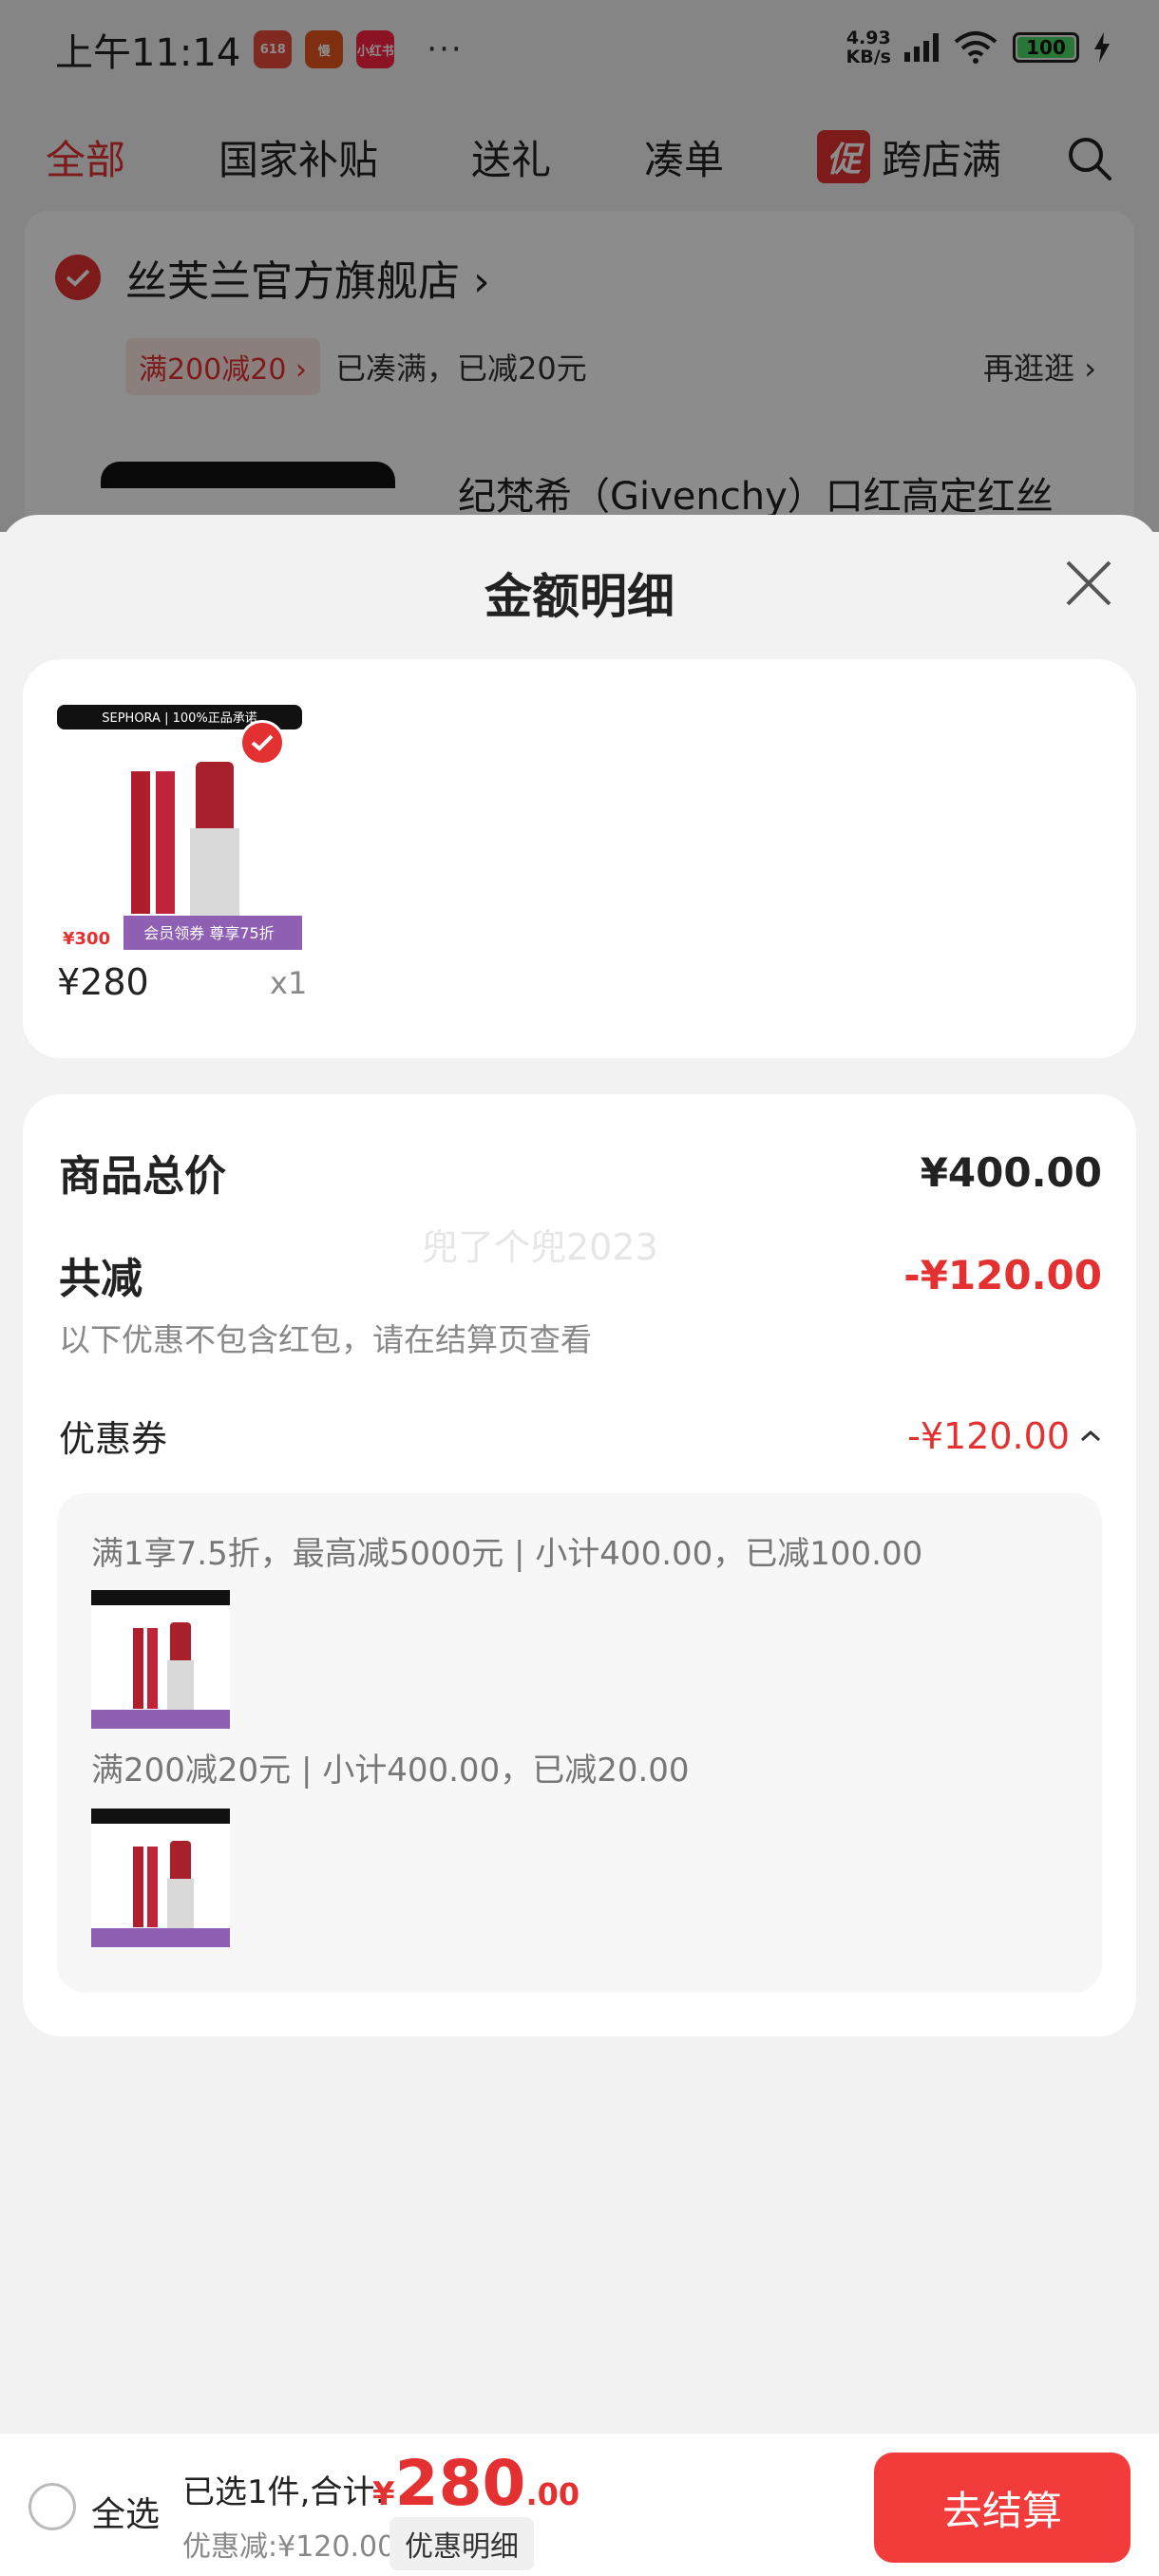 The height and width of the screenshot is (2576, 1159). I want to click on currency-symbol: ¥, so click(383, 2494).